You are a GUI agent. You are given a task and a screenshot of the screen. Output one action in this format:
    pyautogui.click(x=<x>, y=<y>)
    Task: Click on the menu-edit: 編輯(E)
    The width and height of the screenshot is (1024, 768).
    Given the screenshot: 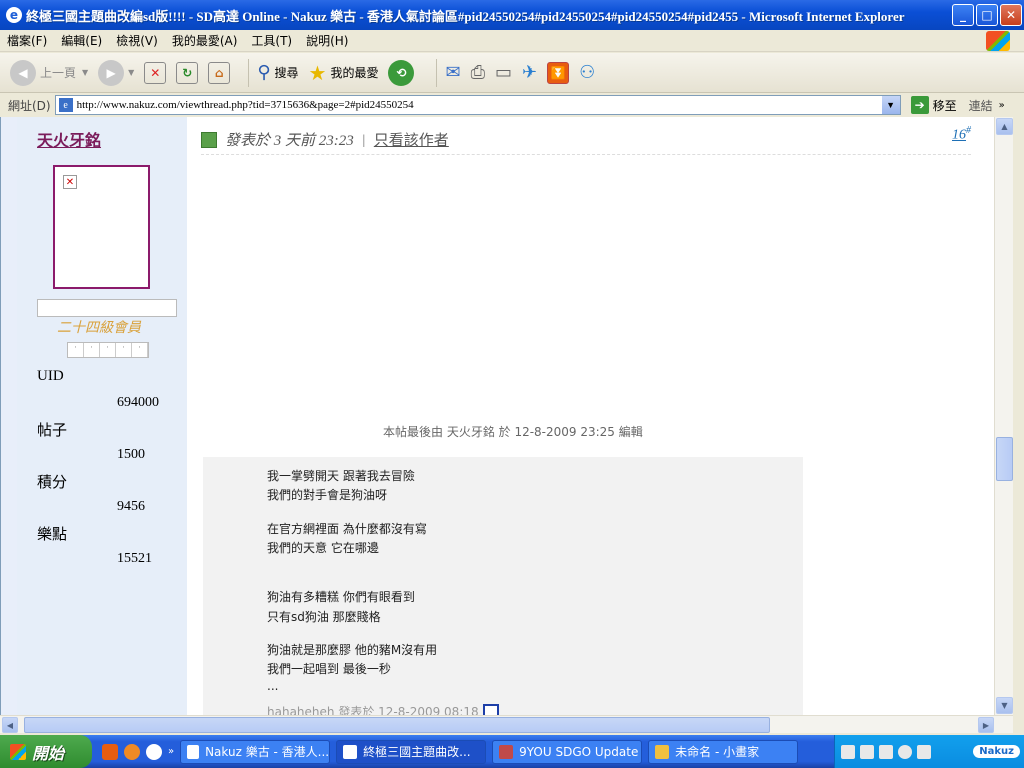 What is the action you would take?
    pyautogui.click(x=81, y=40)
    